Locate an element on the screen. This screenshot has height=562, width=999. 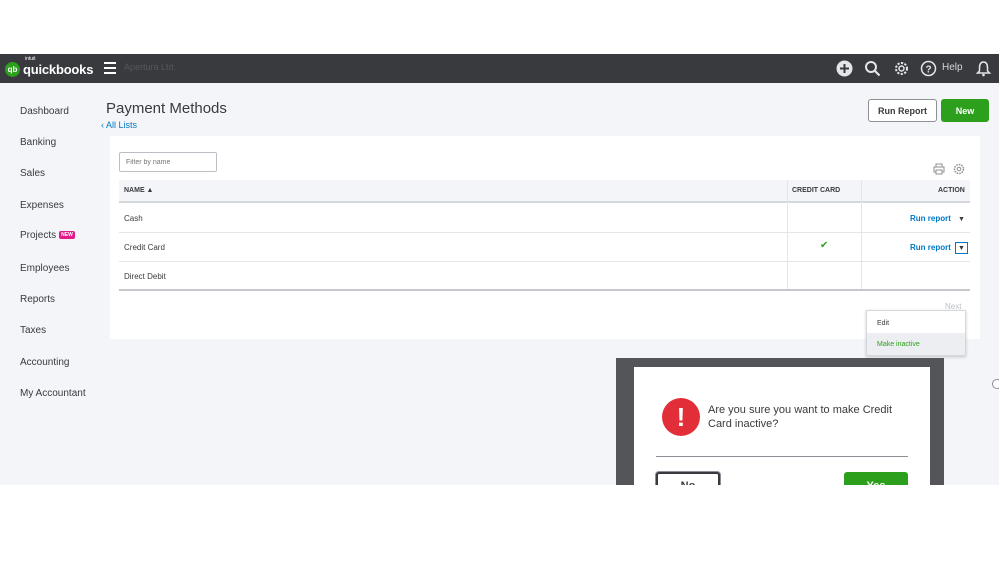
plus-circle-icon is located at coordinates (844, 68).